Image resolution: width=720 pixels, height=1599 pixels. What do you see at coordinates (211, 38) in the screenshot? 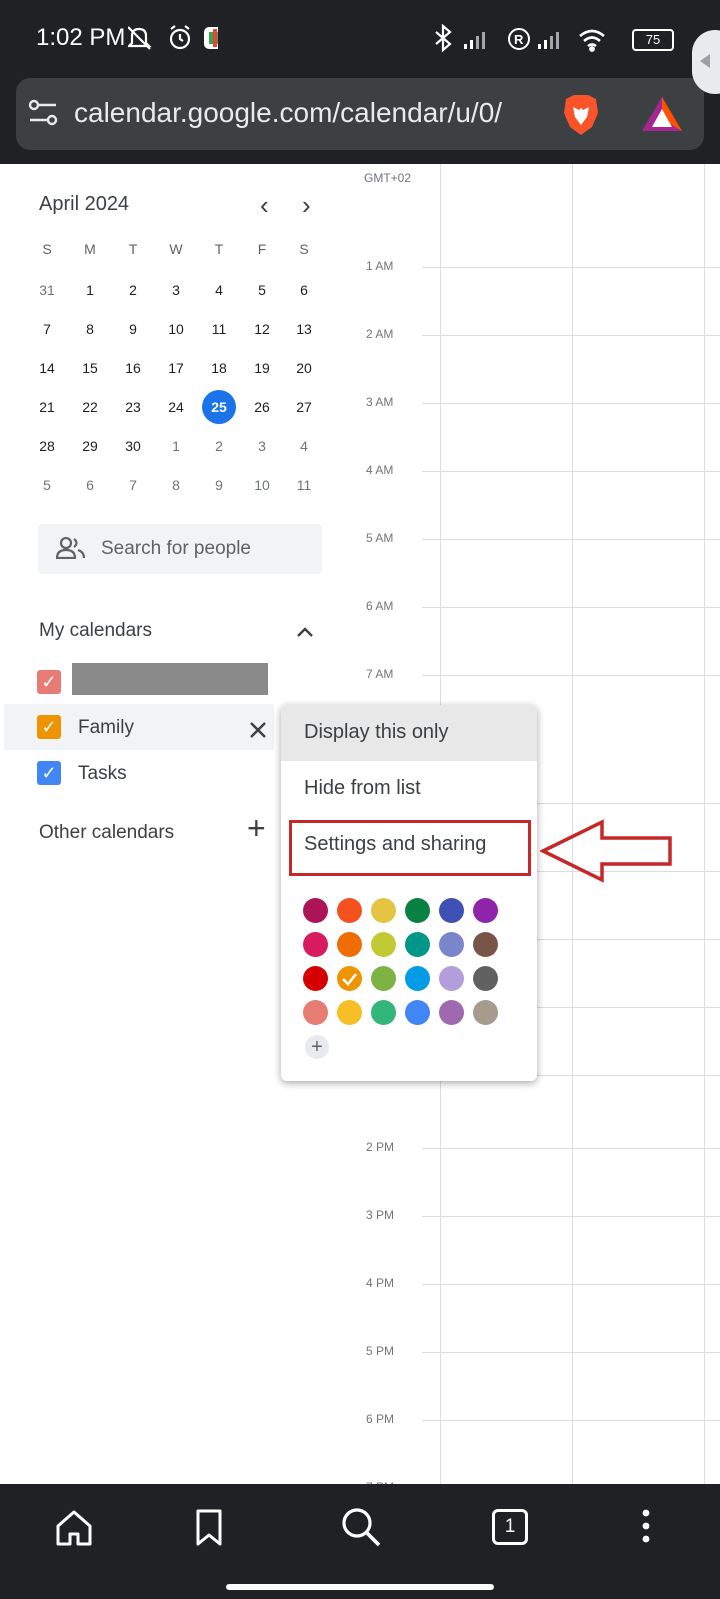
I see `app-icon` at bounding box center [211, 38].